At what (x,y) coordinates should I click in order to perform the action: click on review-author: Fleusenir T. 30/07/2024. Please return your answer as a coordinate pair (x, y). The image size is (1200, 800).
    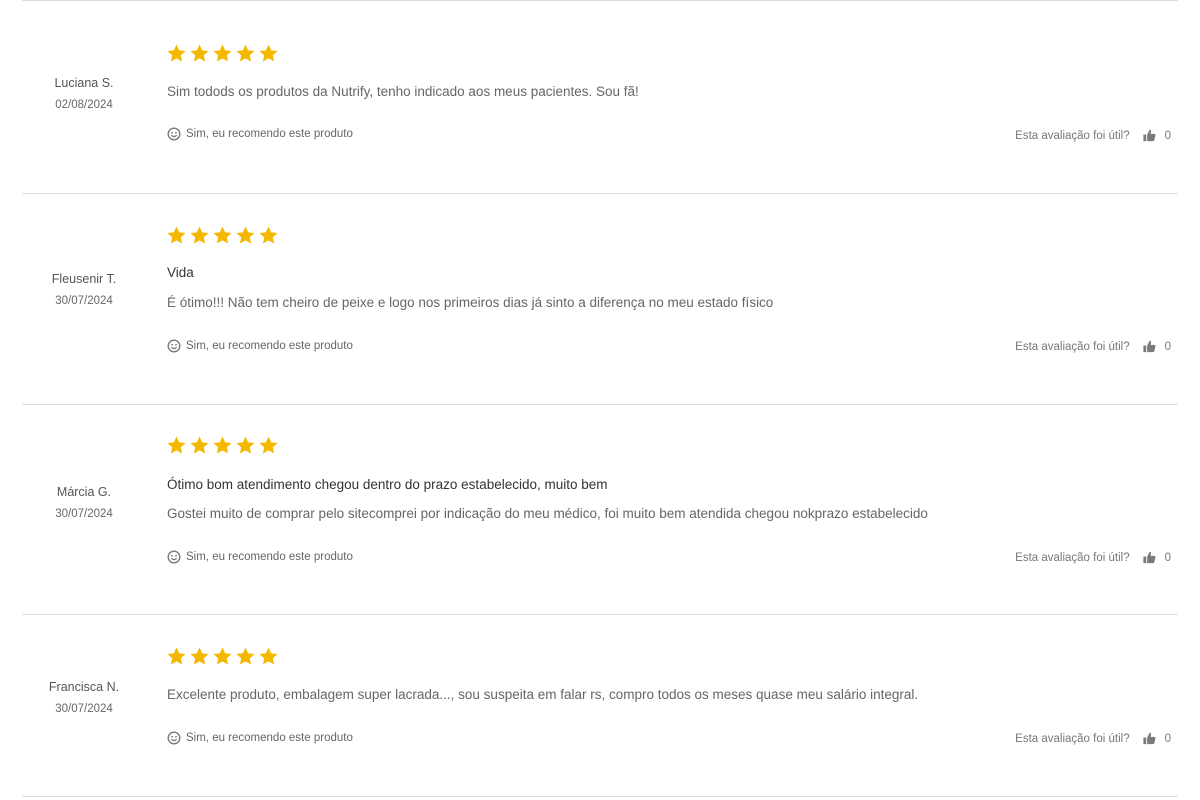
    Looking at the image, I should click on (84, 290).